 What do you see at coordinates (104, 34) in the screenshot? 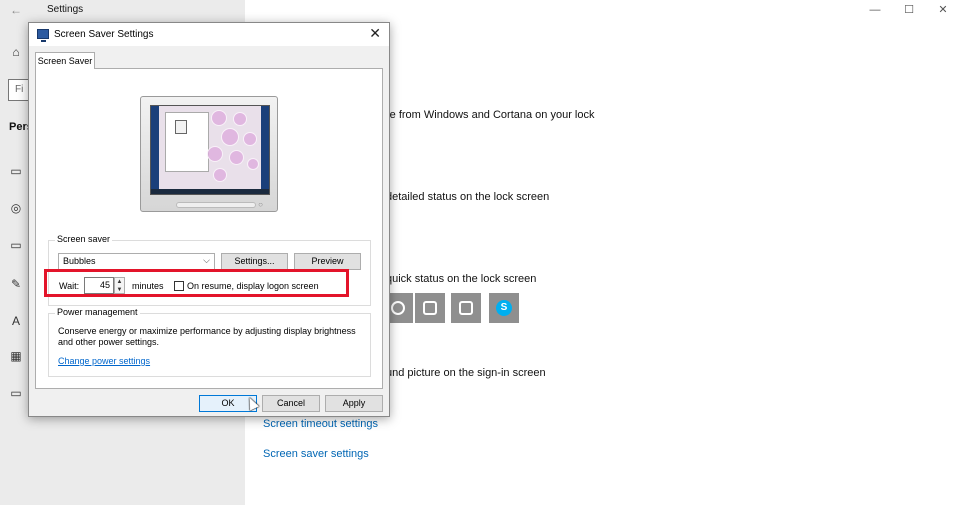
I see `dialog-title: Screen Saver Settings` at bounding box center [104, 34].